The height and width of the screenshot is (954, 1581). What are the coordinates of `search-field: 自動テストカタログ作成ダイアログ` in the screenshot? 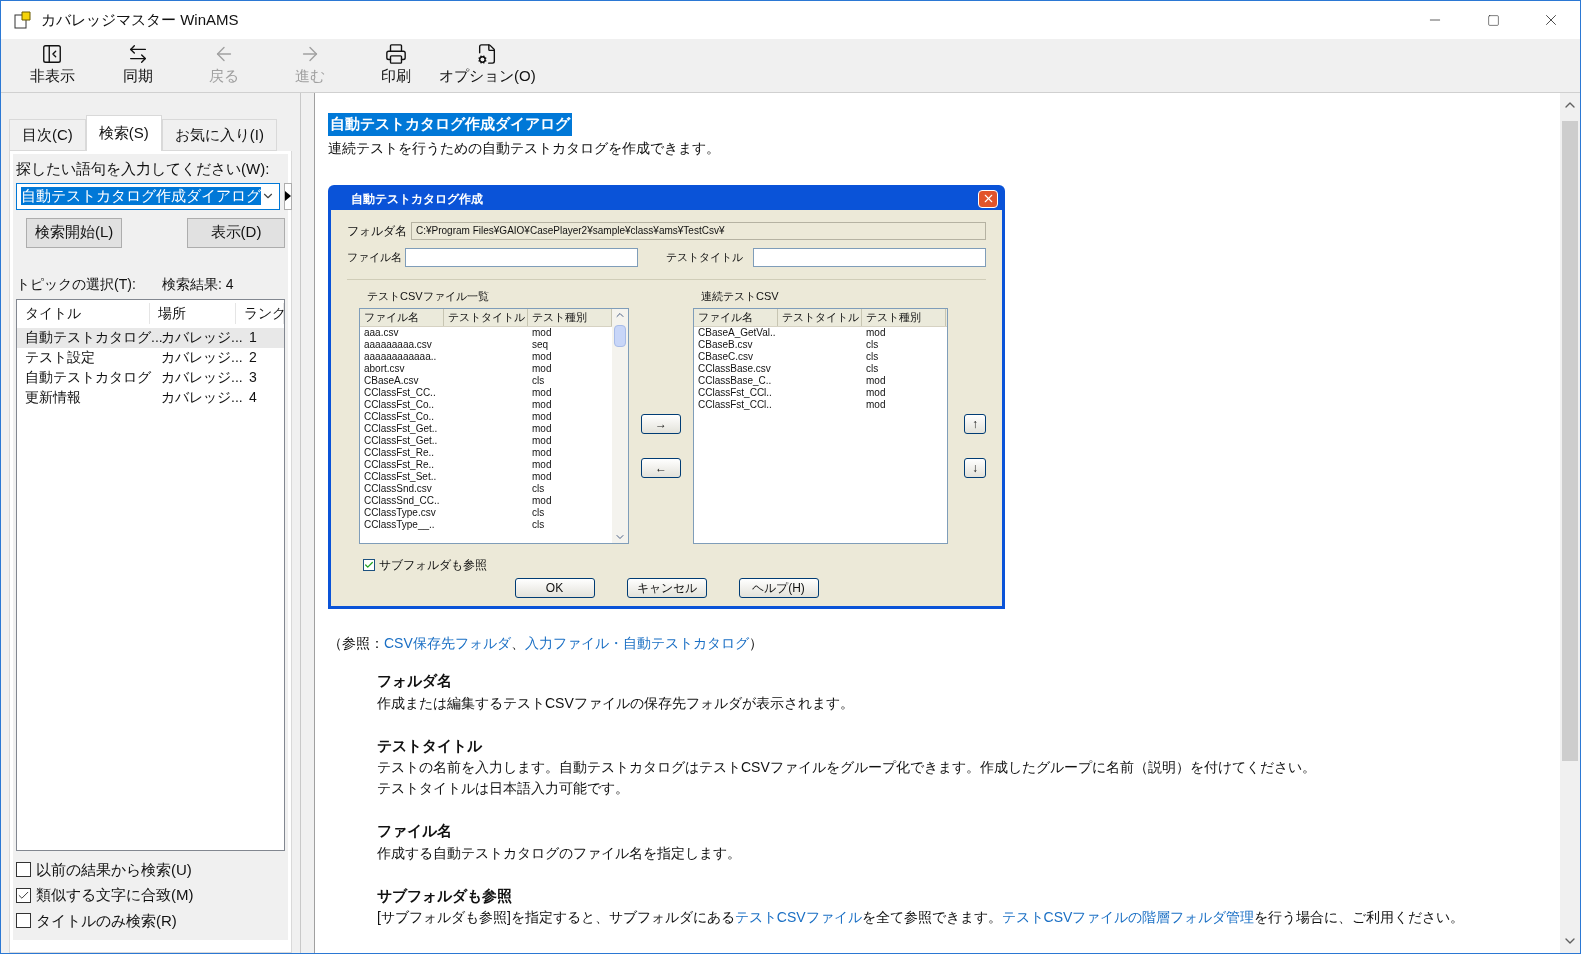 It's located at (148, 196).